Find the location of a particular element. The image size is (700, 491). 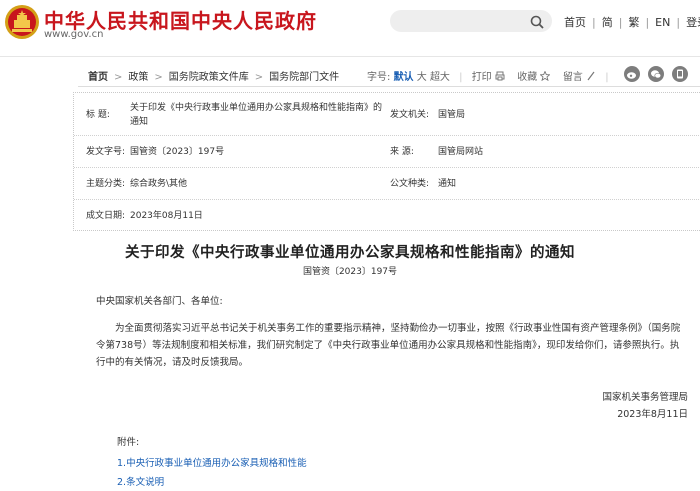

search-input is located at coordinates (471, 21).